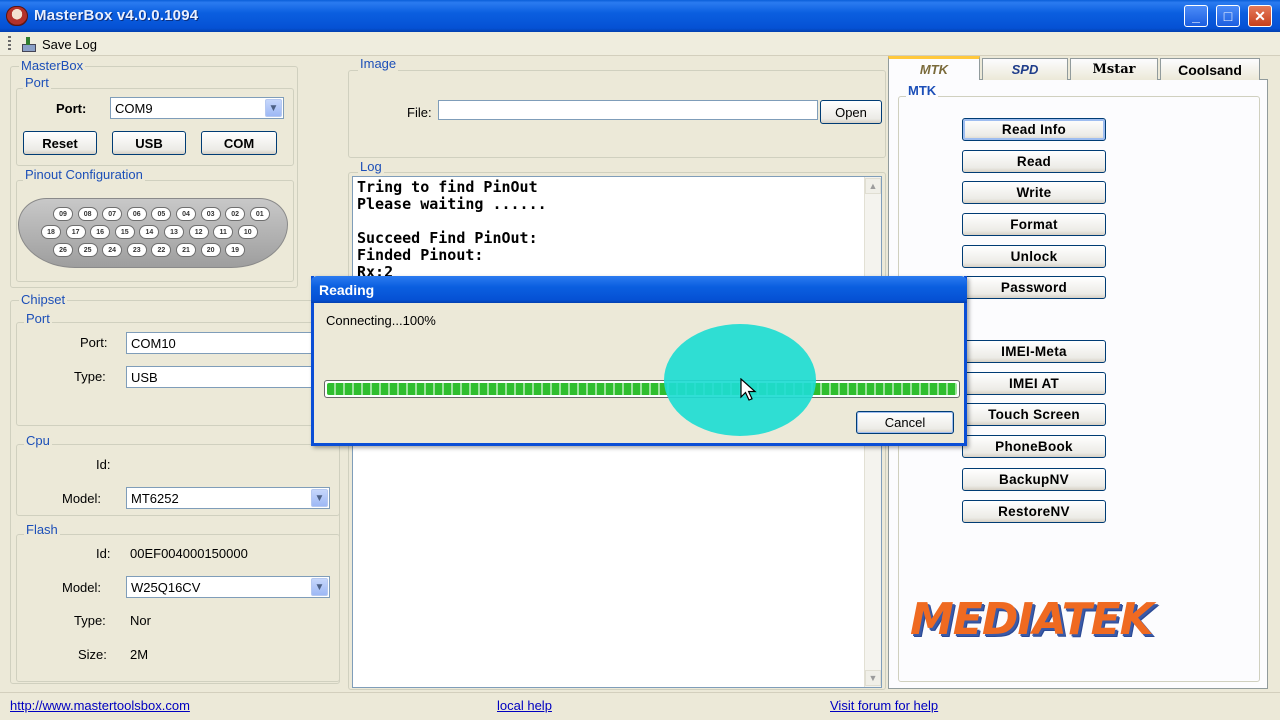 This screenshot has width=1280, height=720. I want to click on progress-fill, so click(642, 389).